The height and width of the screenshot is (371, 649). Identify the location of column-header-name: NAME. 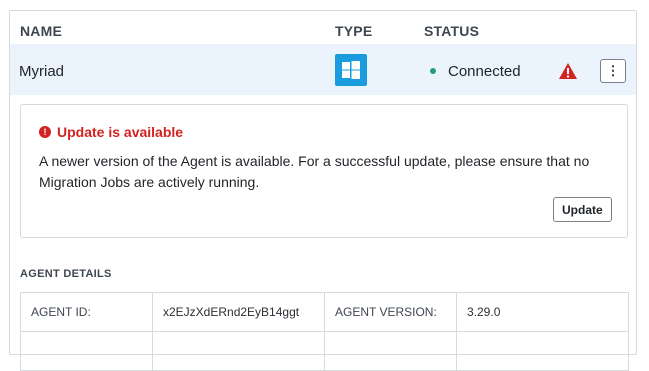
(41, 31).